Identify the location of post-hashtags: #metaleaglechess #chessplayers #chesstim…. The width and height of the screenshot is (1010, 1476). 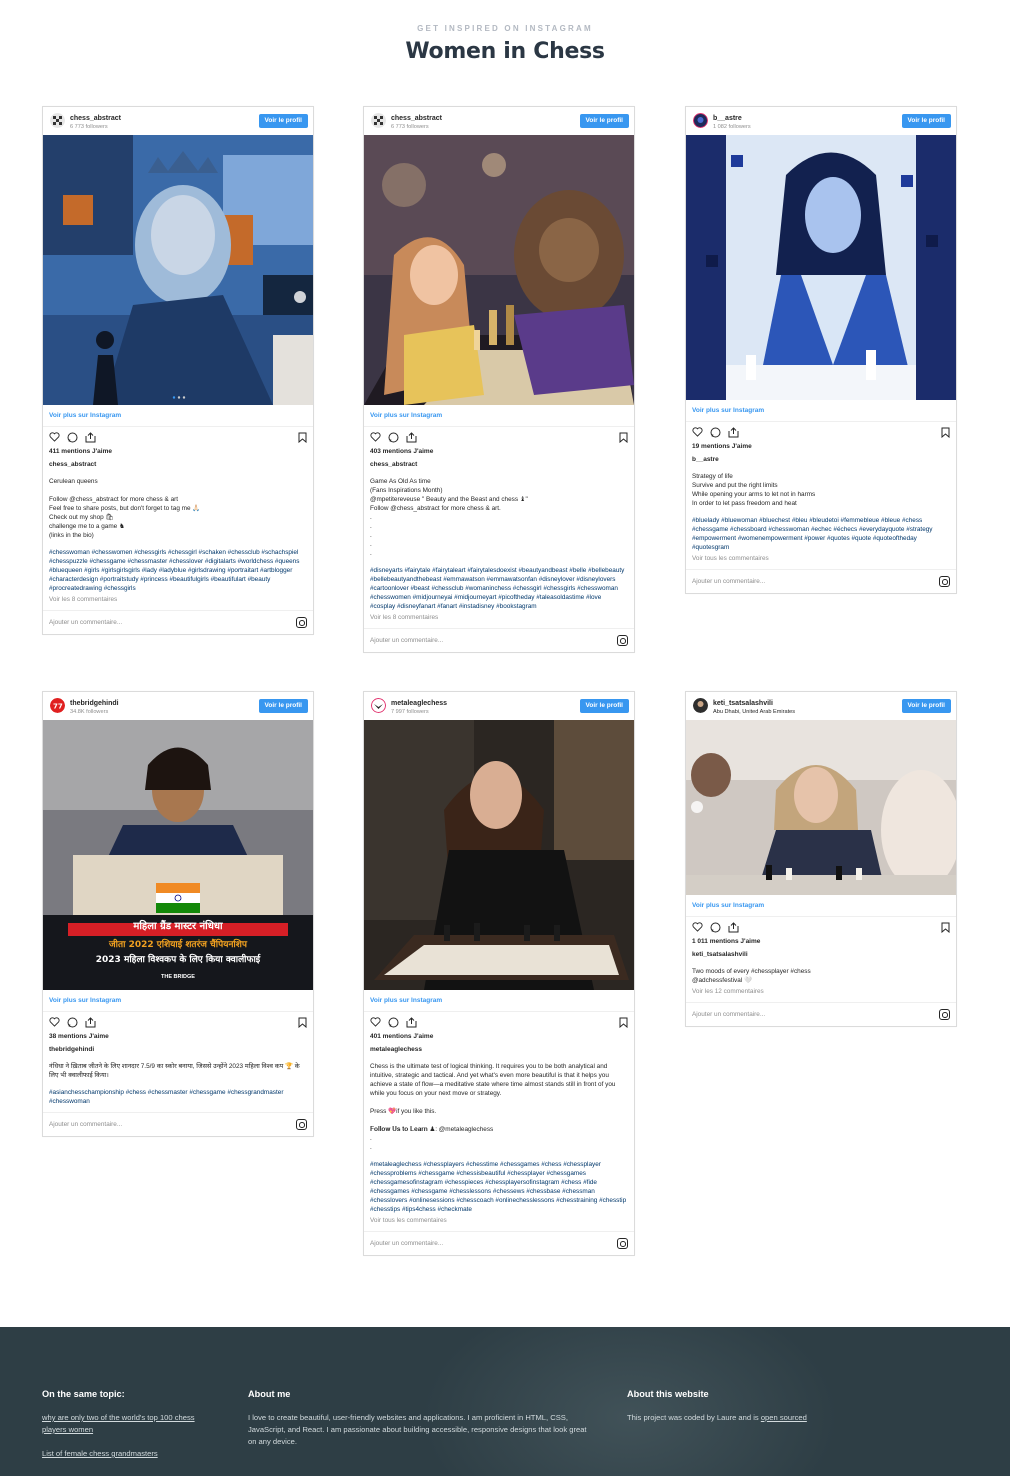
(499, 1187).